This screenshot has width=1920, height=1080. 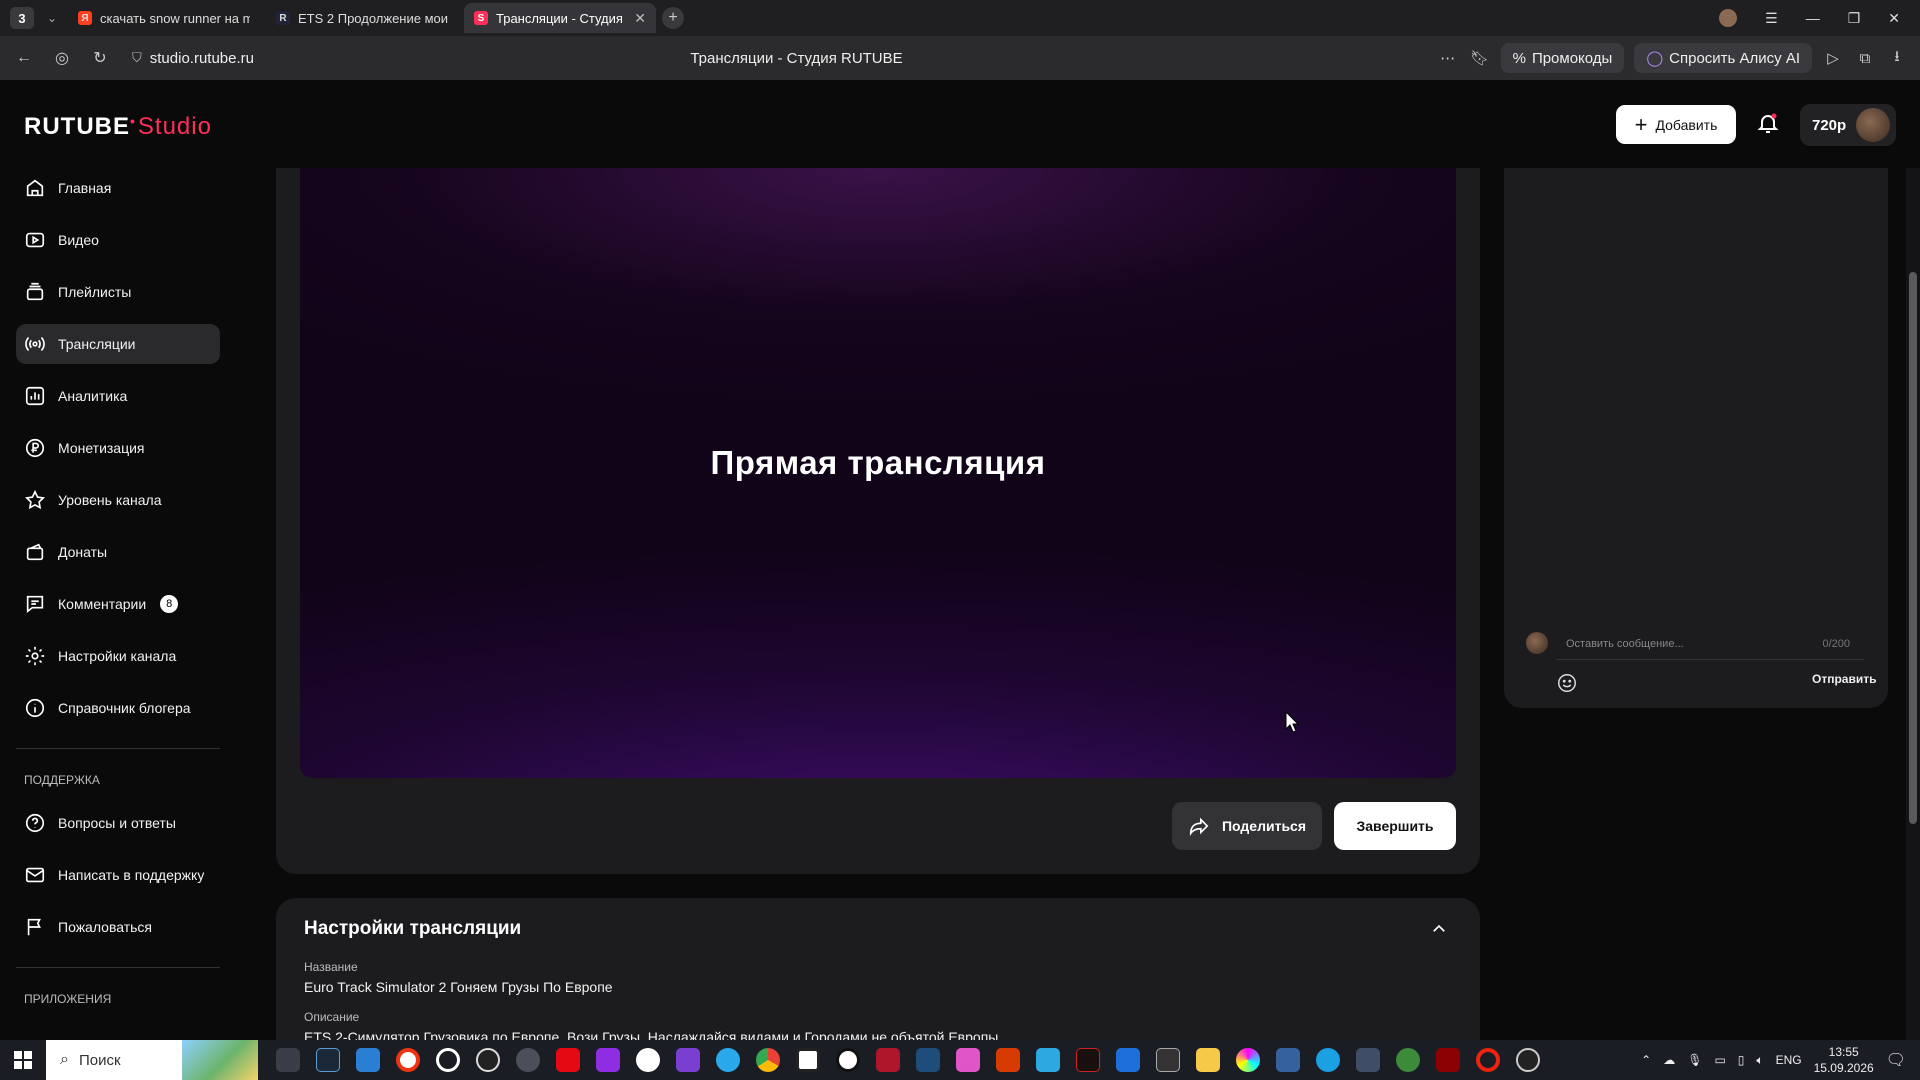 I want to click on office-icon, so click(x=1008, y=1060).